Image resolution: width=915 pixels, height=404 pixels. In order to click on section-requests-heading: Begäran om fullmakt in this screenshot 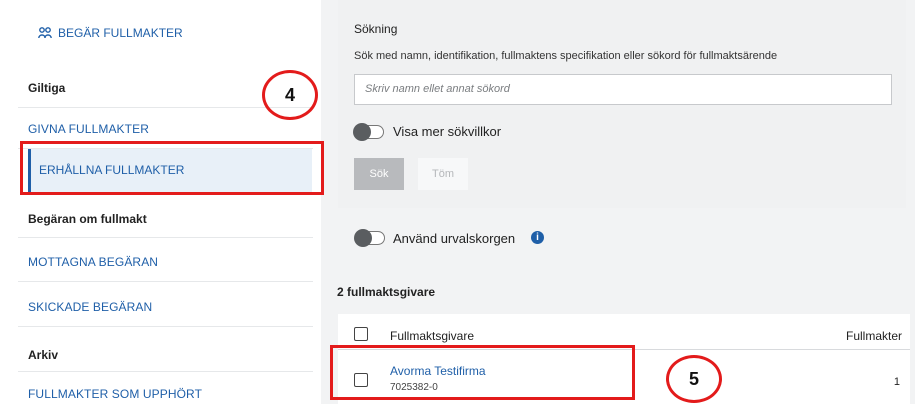, I will do `click(87, 219)`.